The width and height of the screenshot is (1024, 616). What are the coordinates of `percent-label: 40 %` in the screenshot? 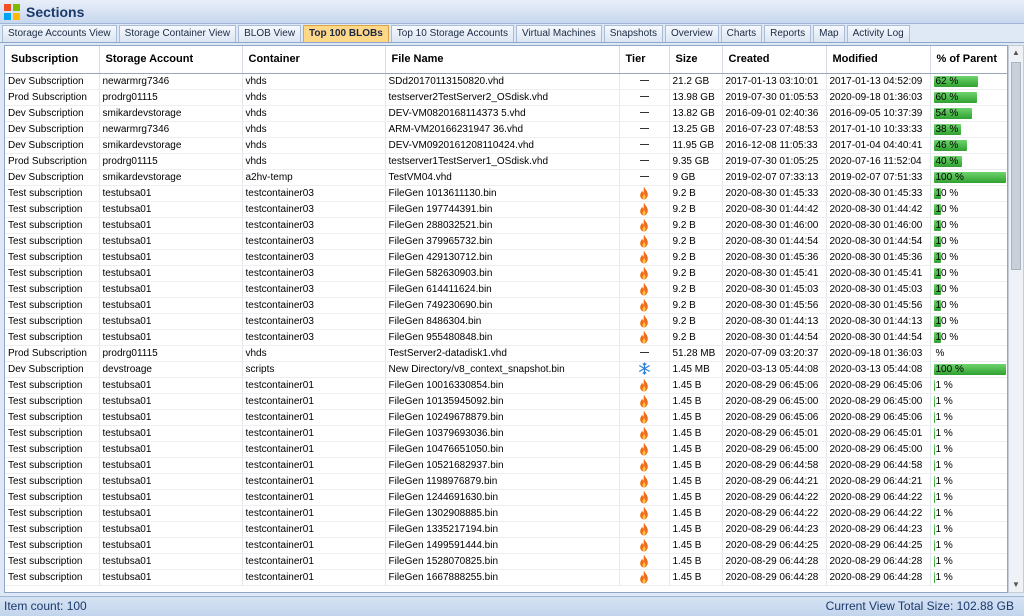 It's located at (947, 161).